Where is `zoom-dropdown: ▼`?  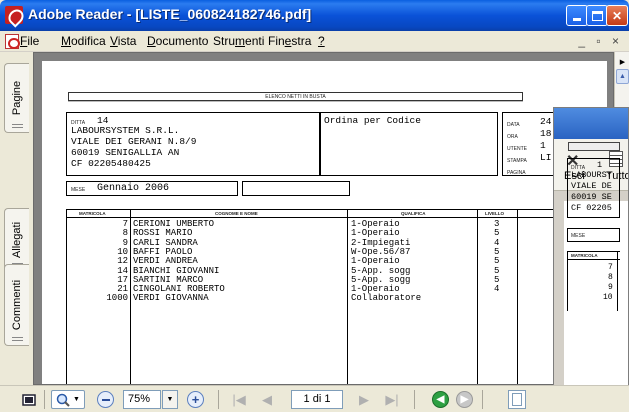 zoom-dropdown: ▼ is located at coordinates (170, 399).